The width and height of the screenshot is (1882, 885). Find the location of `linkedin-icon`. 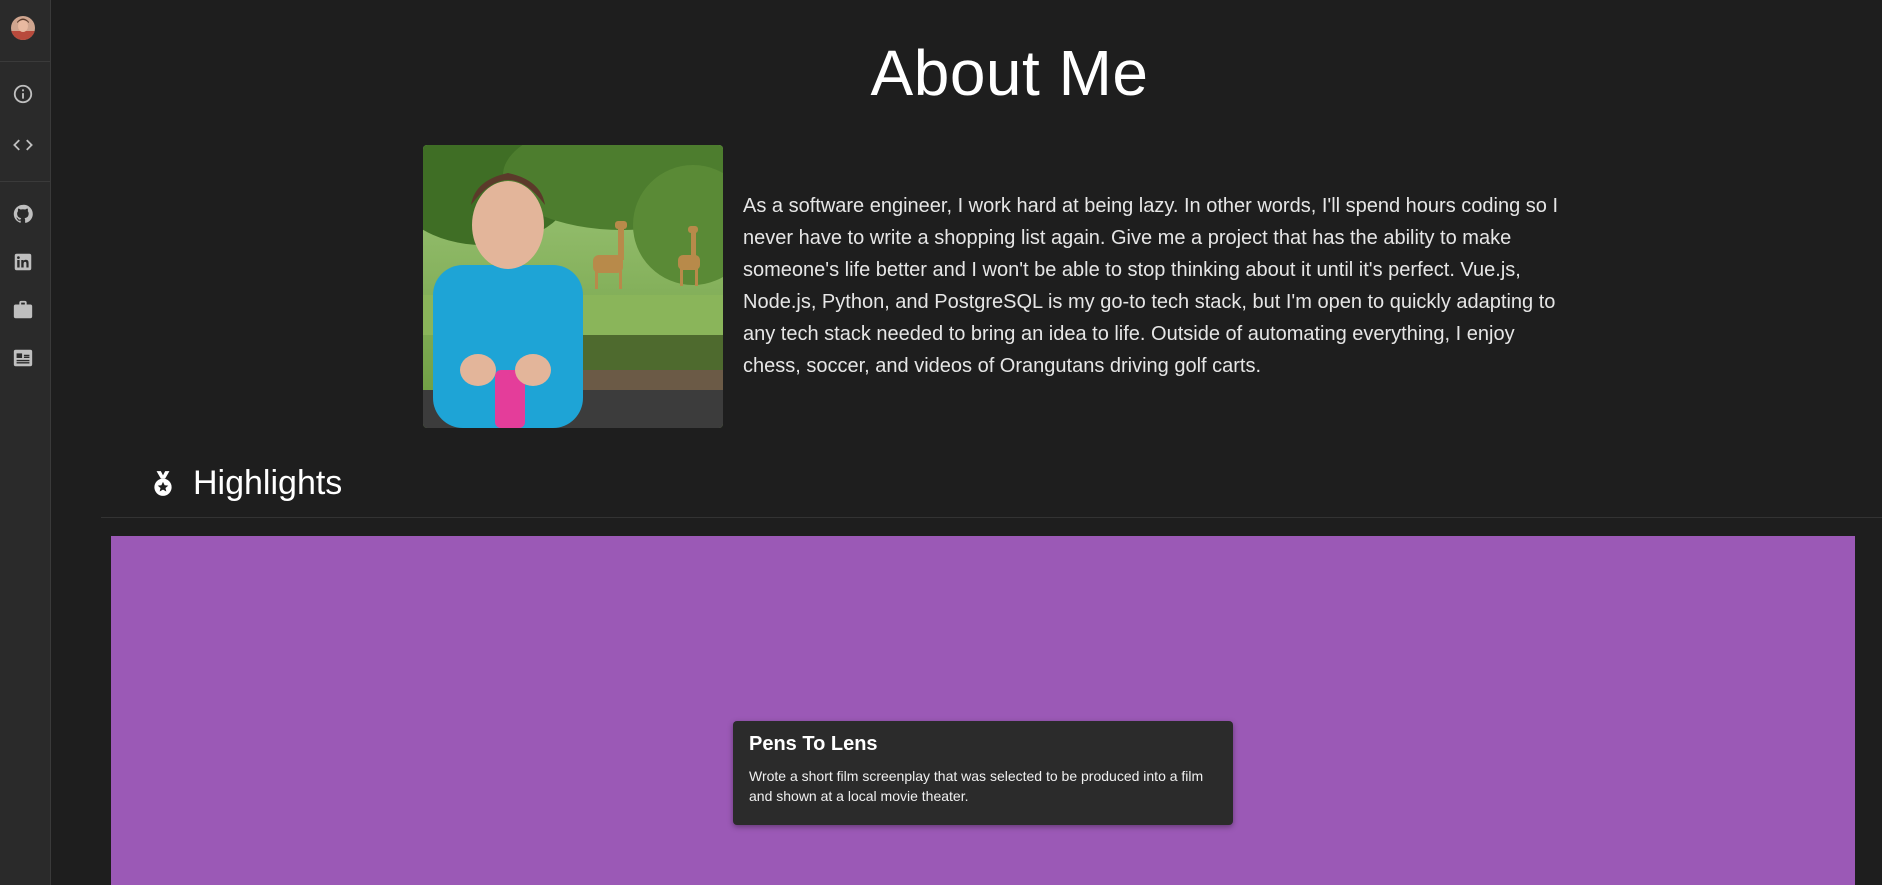

linkedin-icon is located at coordinates (23, 262).